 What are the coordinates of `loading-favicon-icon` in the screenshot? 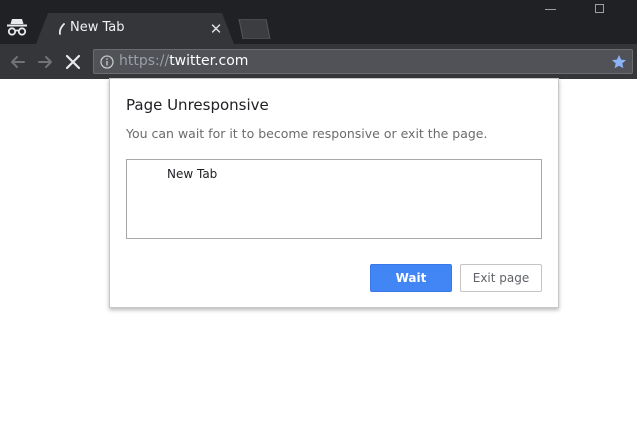 It's located at (61, 29).